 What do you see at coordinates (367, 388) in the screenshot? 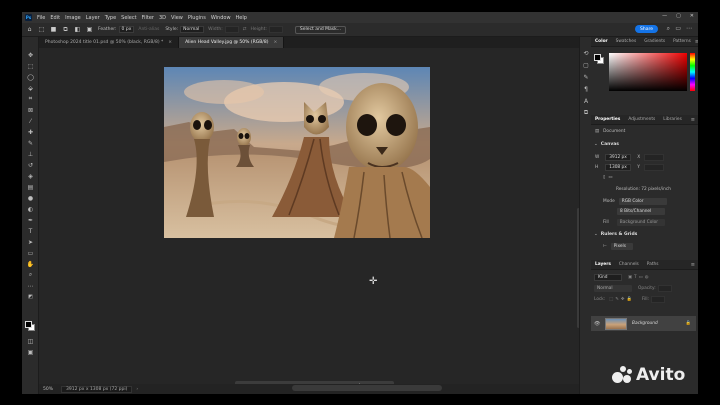
I see `horizontal-scrollbar` at bounding box center [367, 388].